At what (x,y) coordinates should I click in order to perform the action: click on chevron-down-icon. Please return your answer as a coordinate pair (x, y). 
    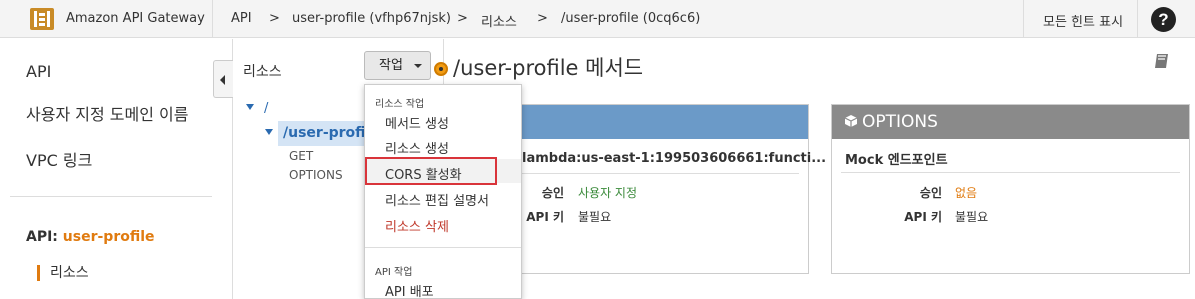
    Looking at the image, I should click on (418, 66).